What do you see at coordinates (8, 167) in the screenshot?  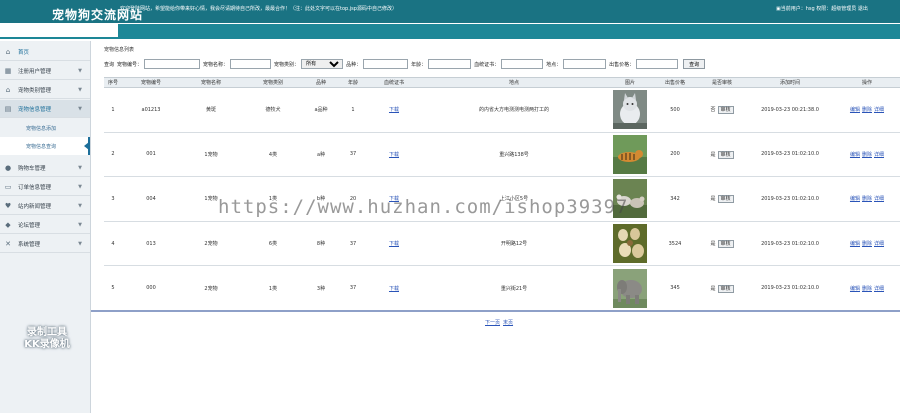 I see `cart-icon: ●` at bounding box center [8, 167].